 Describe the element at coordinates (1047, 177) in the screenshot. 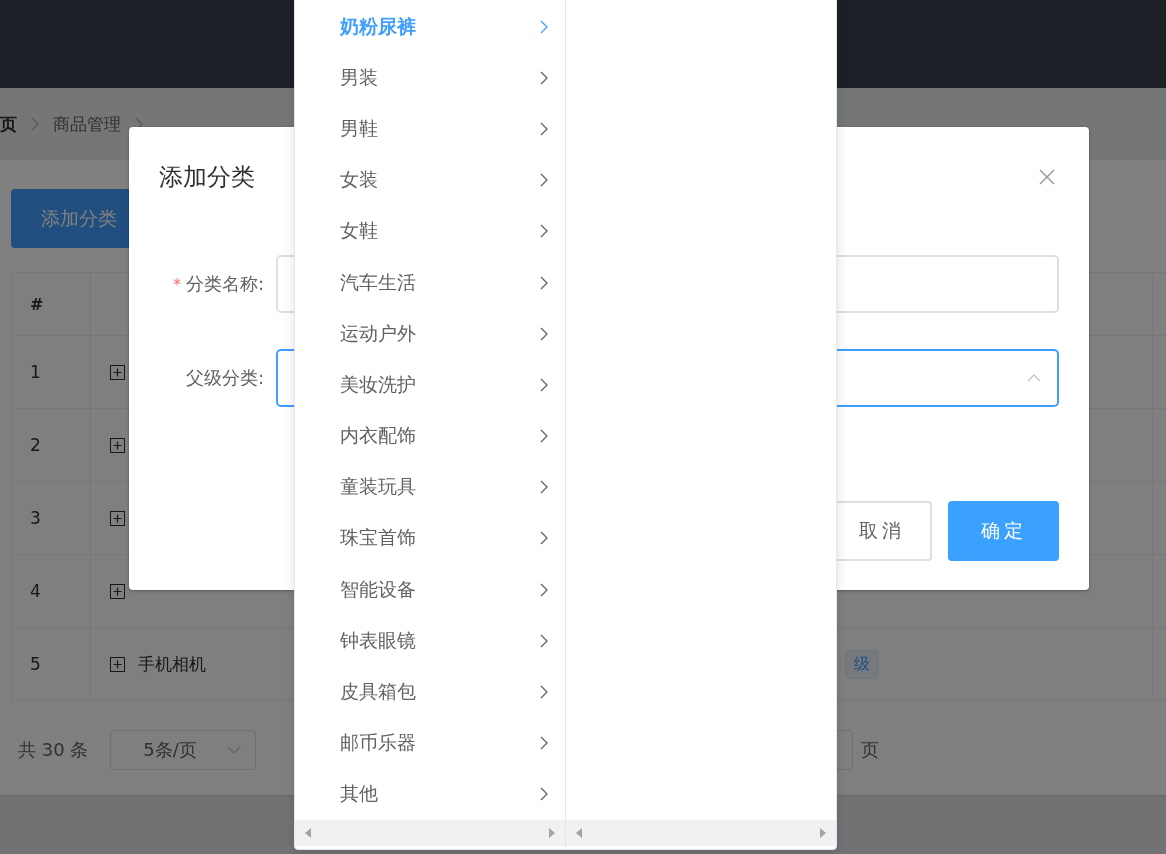

I see `close-icon` at that location.